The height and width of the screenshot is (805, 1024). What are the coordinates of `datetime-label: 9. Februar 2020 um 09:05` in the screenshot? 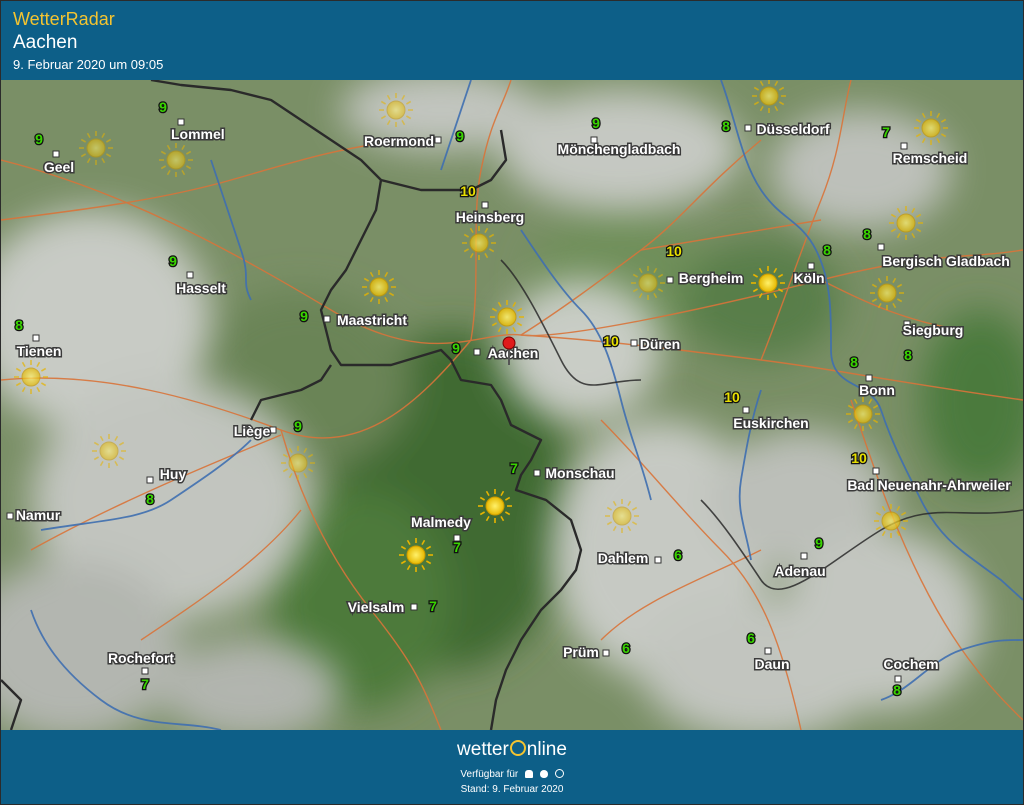 It's located at (88, 64).